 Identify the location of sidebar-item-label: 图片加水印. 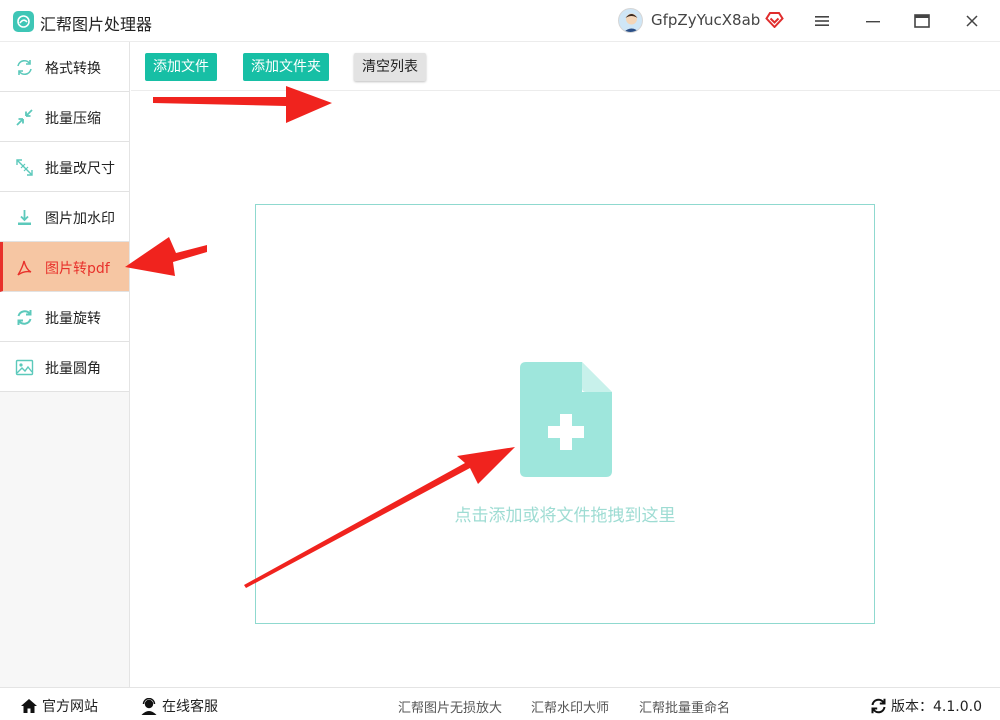
(80, 219).